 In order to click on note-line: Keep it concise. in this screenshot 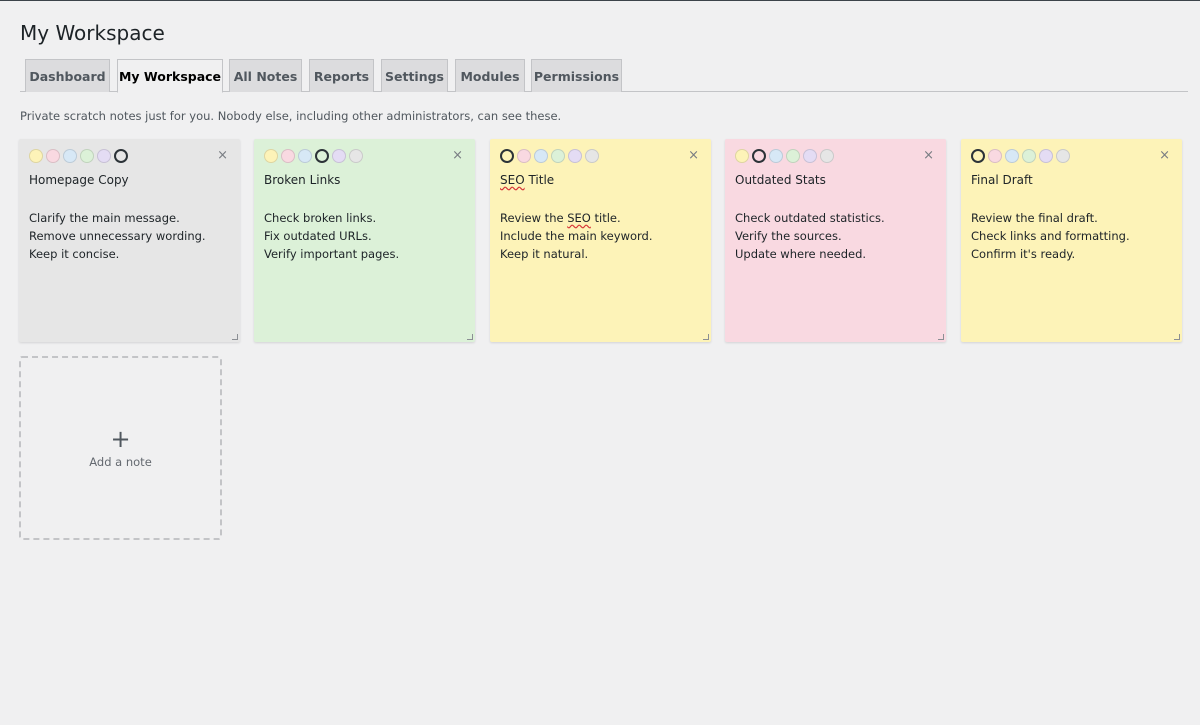, I will do `click(74, 254)`.